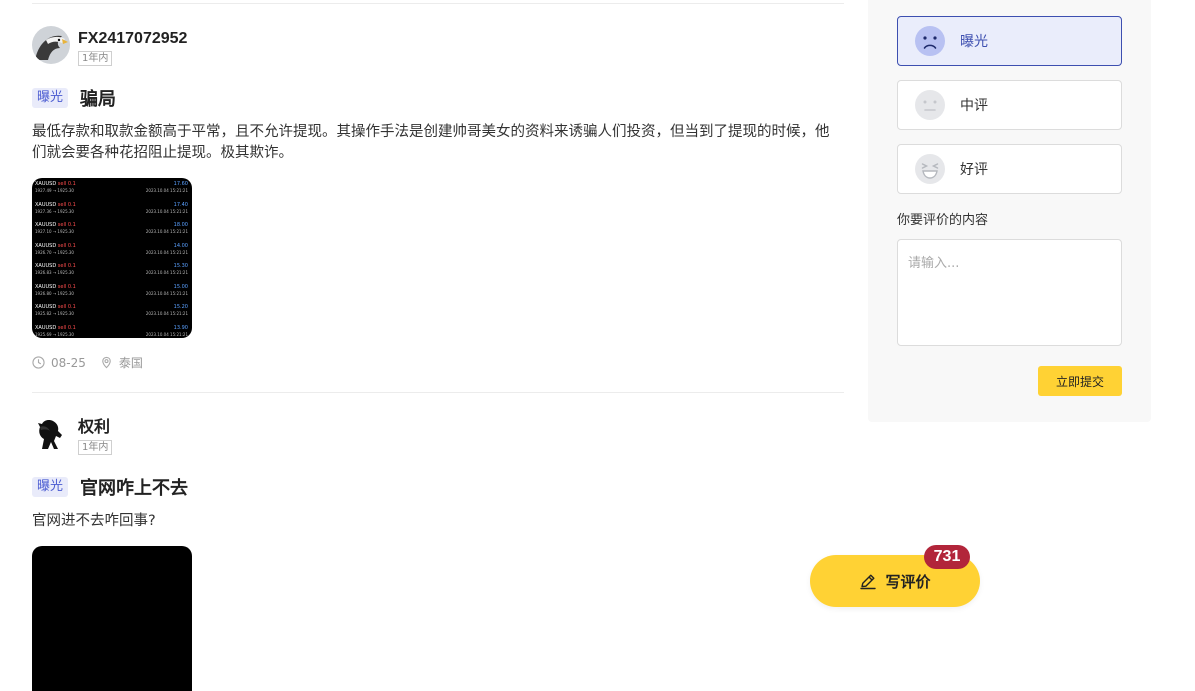 Image resolution: width=1195 pixels, height=691 pixels. I want to click on post-body: 官网进不去咋回事?, so click(94, 521).